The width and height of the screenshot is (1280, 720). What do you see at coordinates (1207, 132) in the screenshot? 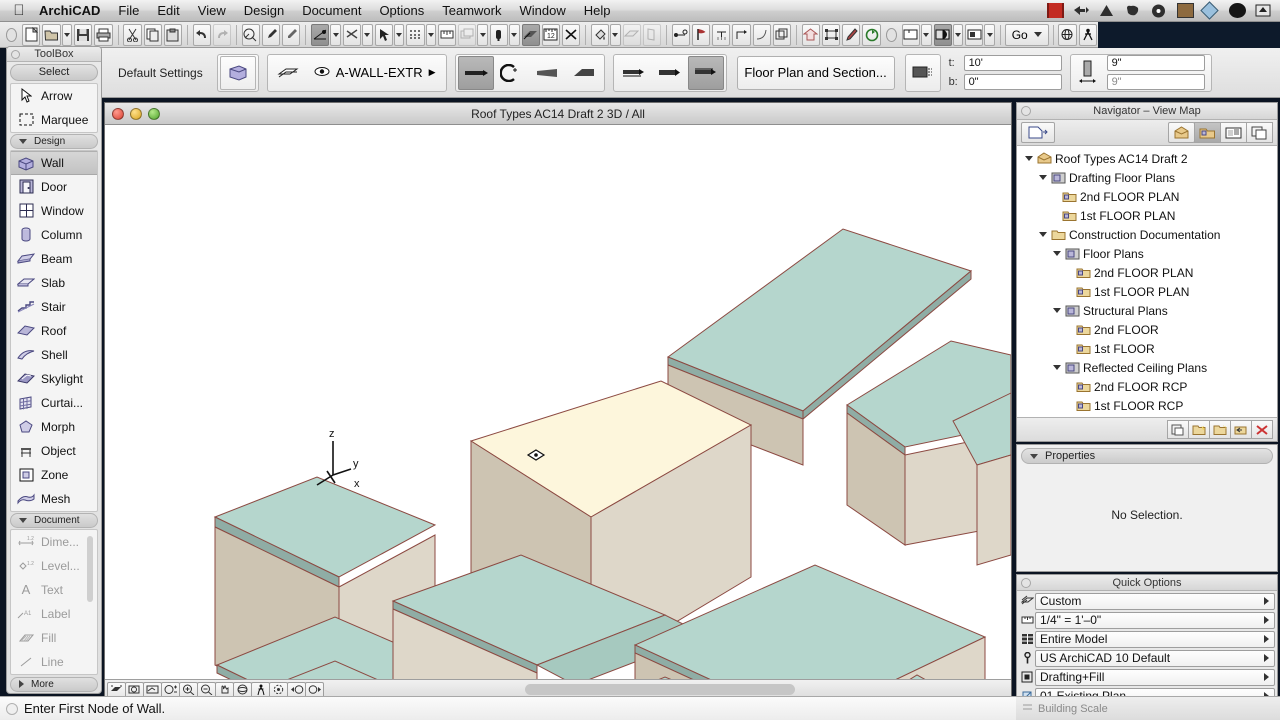
I see `view-map-icon` at bounding box center [1207, 132].